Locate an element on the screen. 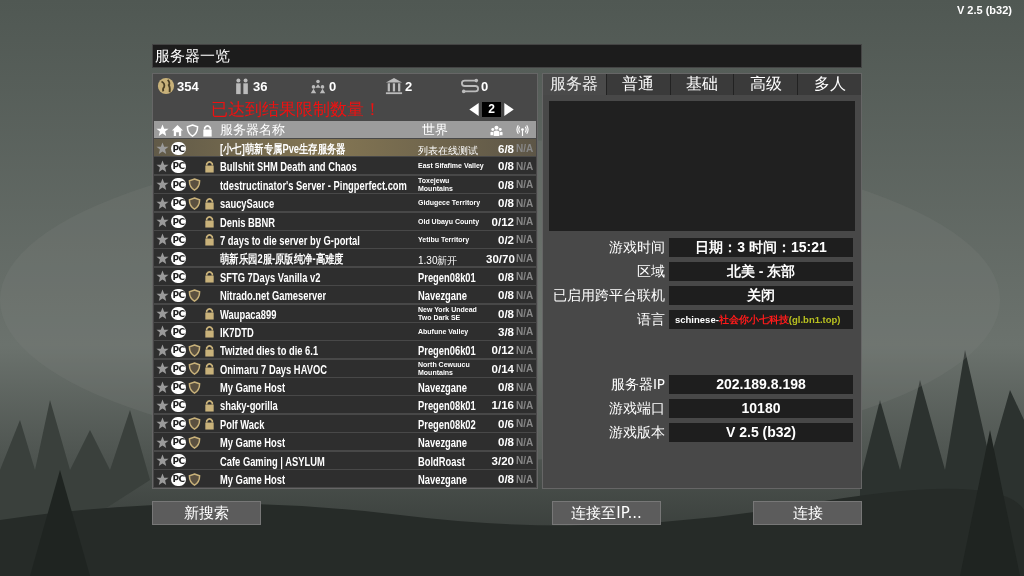  server-row: PC [小七]萌新专属Pve生存服务器 列表在线测试 6/8 N/A is located at coordinates (345, 147).